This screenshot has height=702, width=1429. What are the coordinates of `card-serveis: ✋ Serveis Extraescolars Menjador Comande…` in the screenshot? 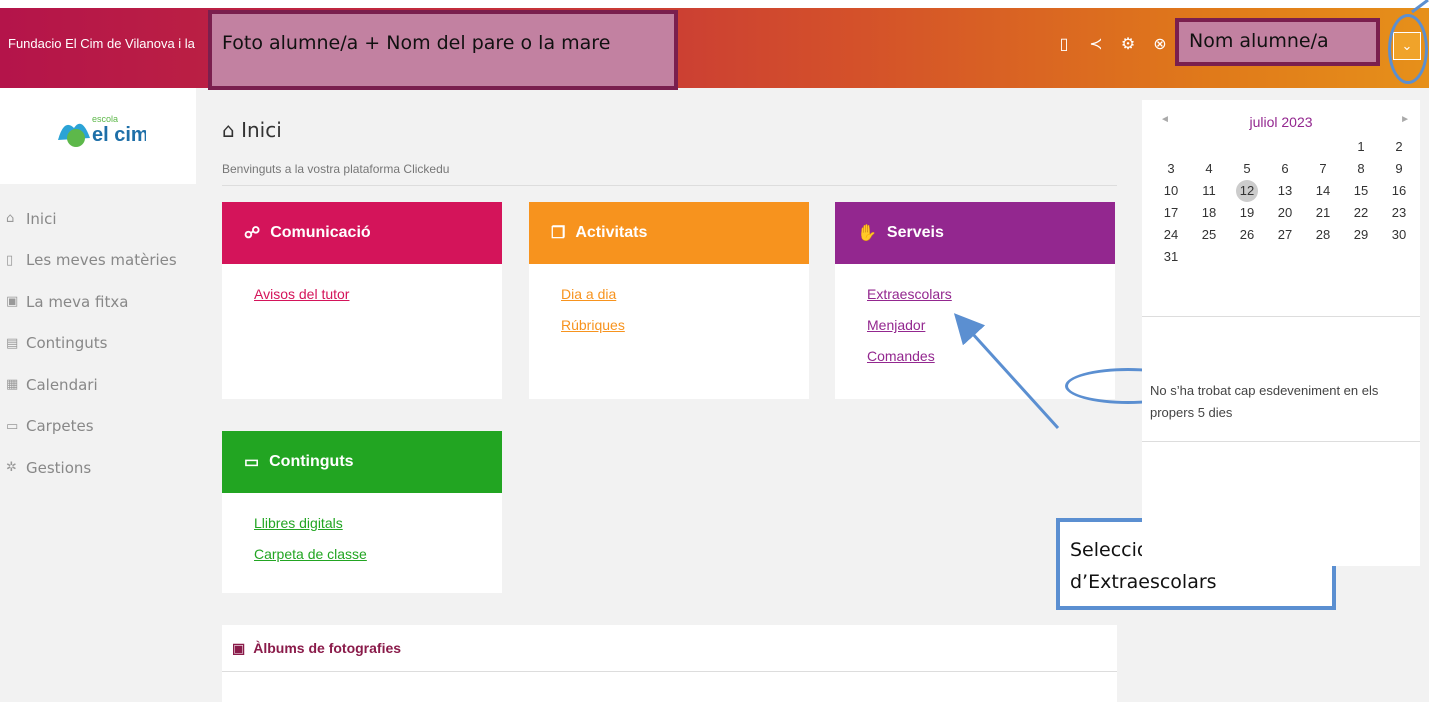 It's located at (975, 300).